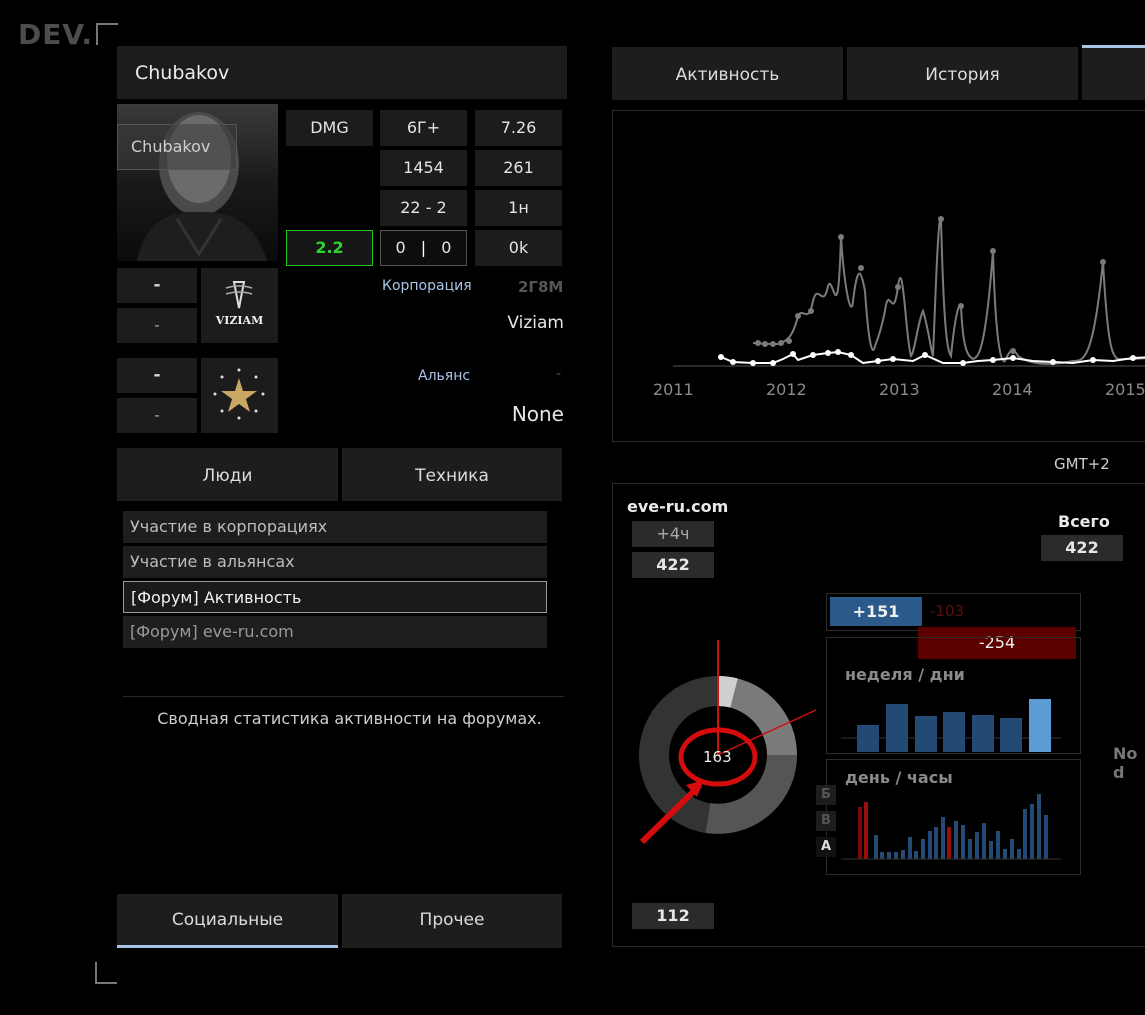  I want to click on alliance-dash: -, so click(559, 374).